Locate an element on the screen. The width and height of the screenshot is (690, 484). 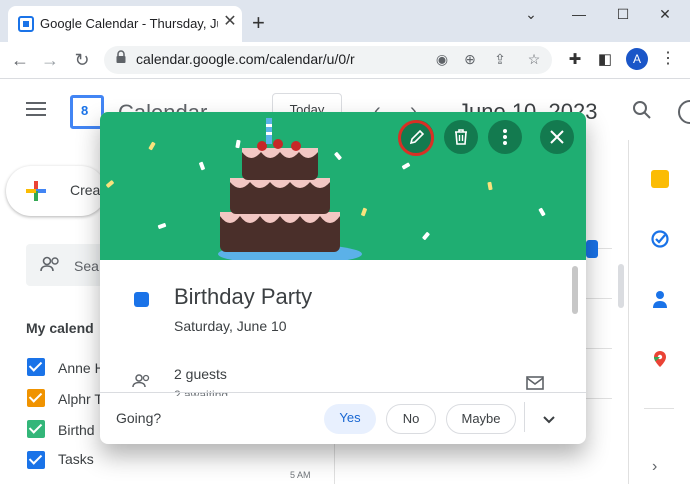
close-icon is located at coordinates (557, 137).